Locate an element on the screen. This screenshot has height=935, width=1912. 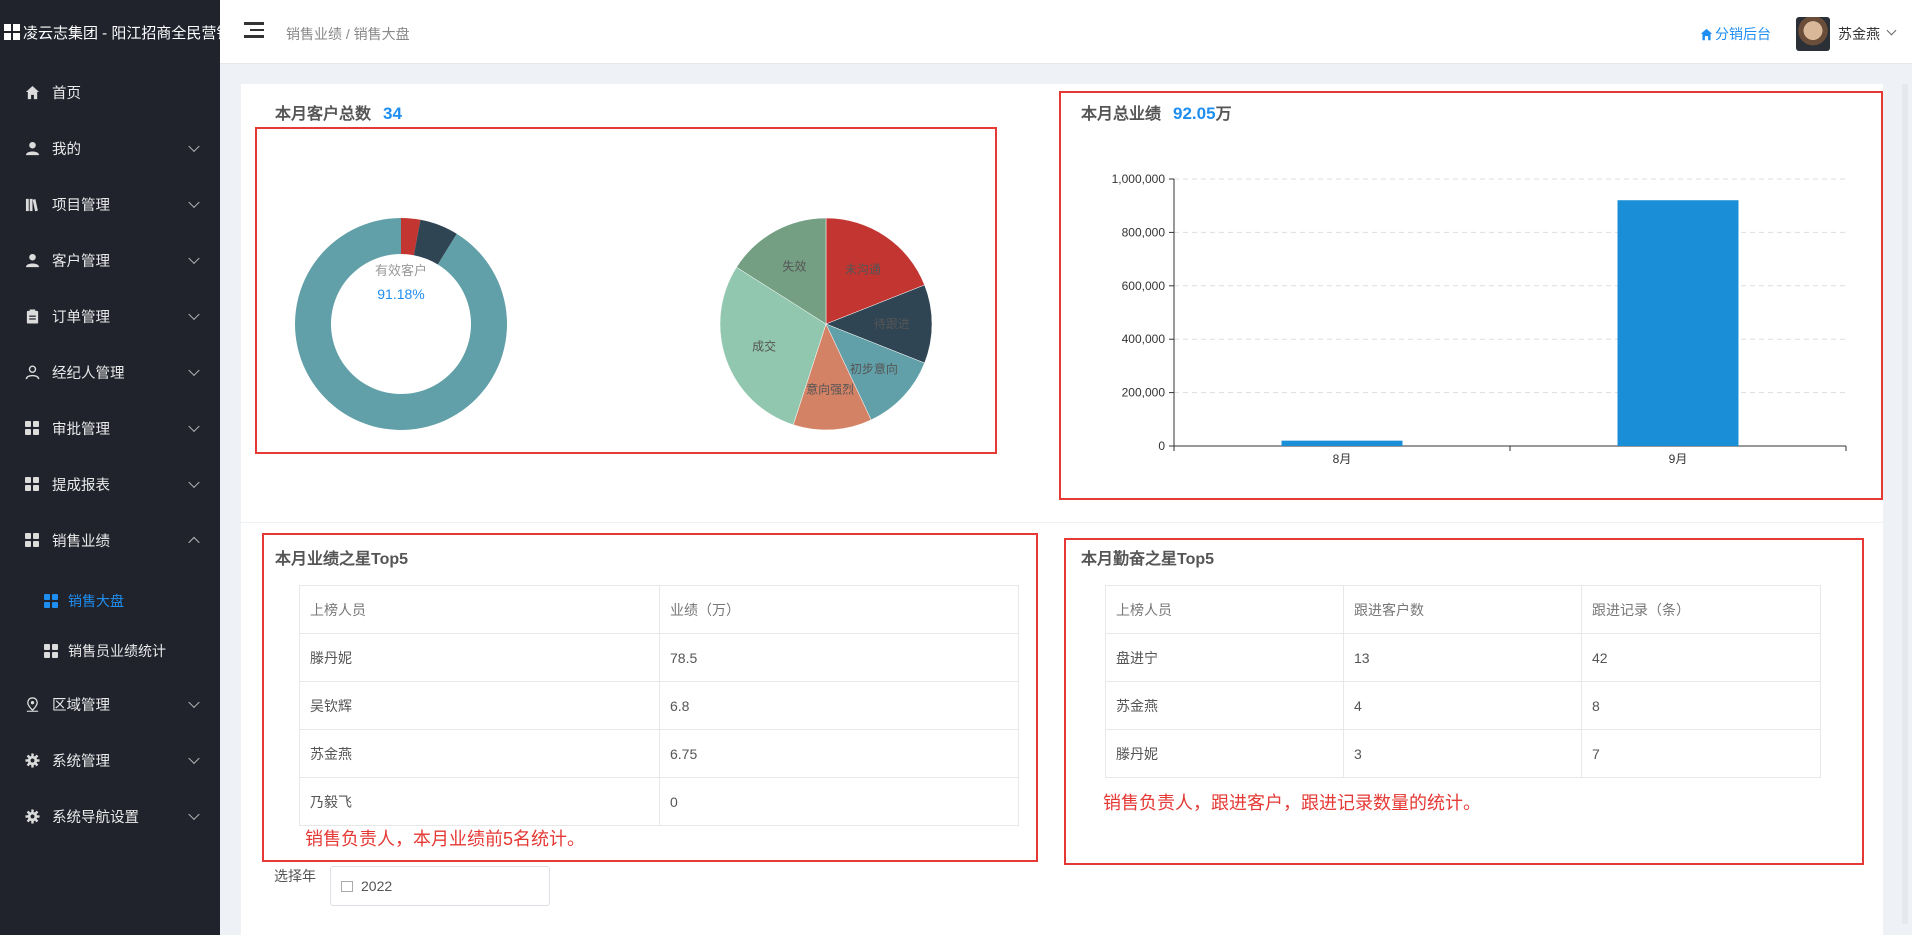
top-sales-table: 上榜人员 业绩（万） 滕丹妮 78.5 吴钦辉 6.8 苏金燕 6.75 乃毅飞 0 is located at coordinates (659, 705).